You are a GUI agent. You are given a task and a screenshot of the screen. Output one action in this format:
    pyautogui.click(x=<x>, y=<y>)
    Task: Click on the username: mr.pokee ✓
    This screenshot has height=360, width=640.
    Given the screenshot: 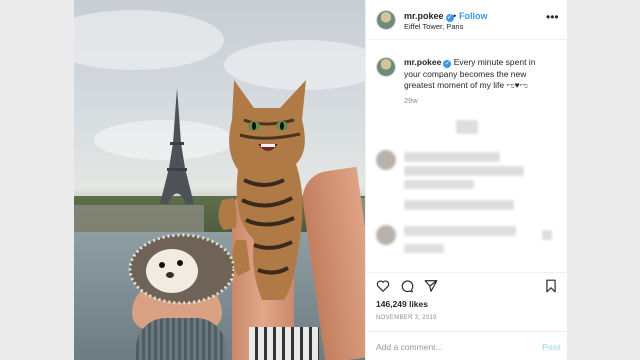 What is the action you would take?
    pyautogui.click(x=429, y=16)
    